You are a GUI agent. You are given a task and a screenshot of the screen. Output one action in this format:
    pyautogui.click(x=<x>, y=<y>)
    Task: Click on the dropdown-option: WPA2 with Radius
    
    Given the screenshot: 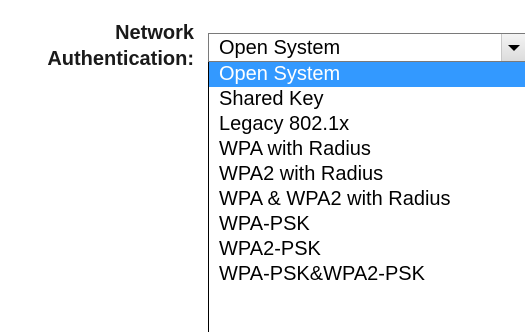 What is the action you would take?
    pyautogui.click(x=367, y=174)
    